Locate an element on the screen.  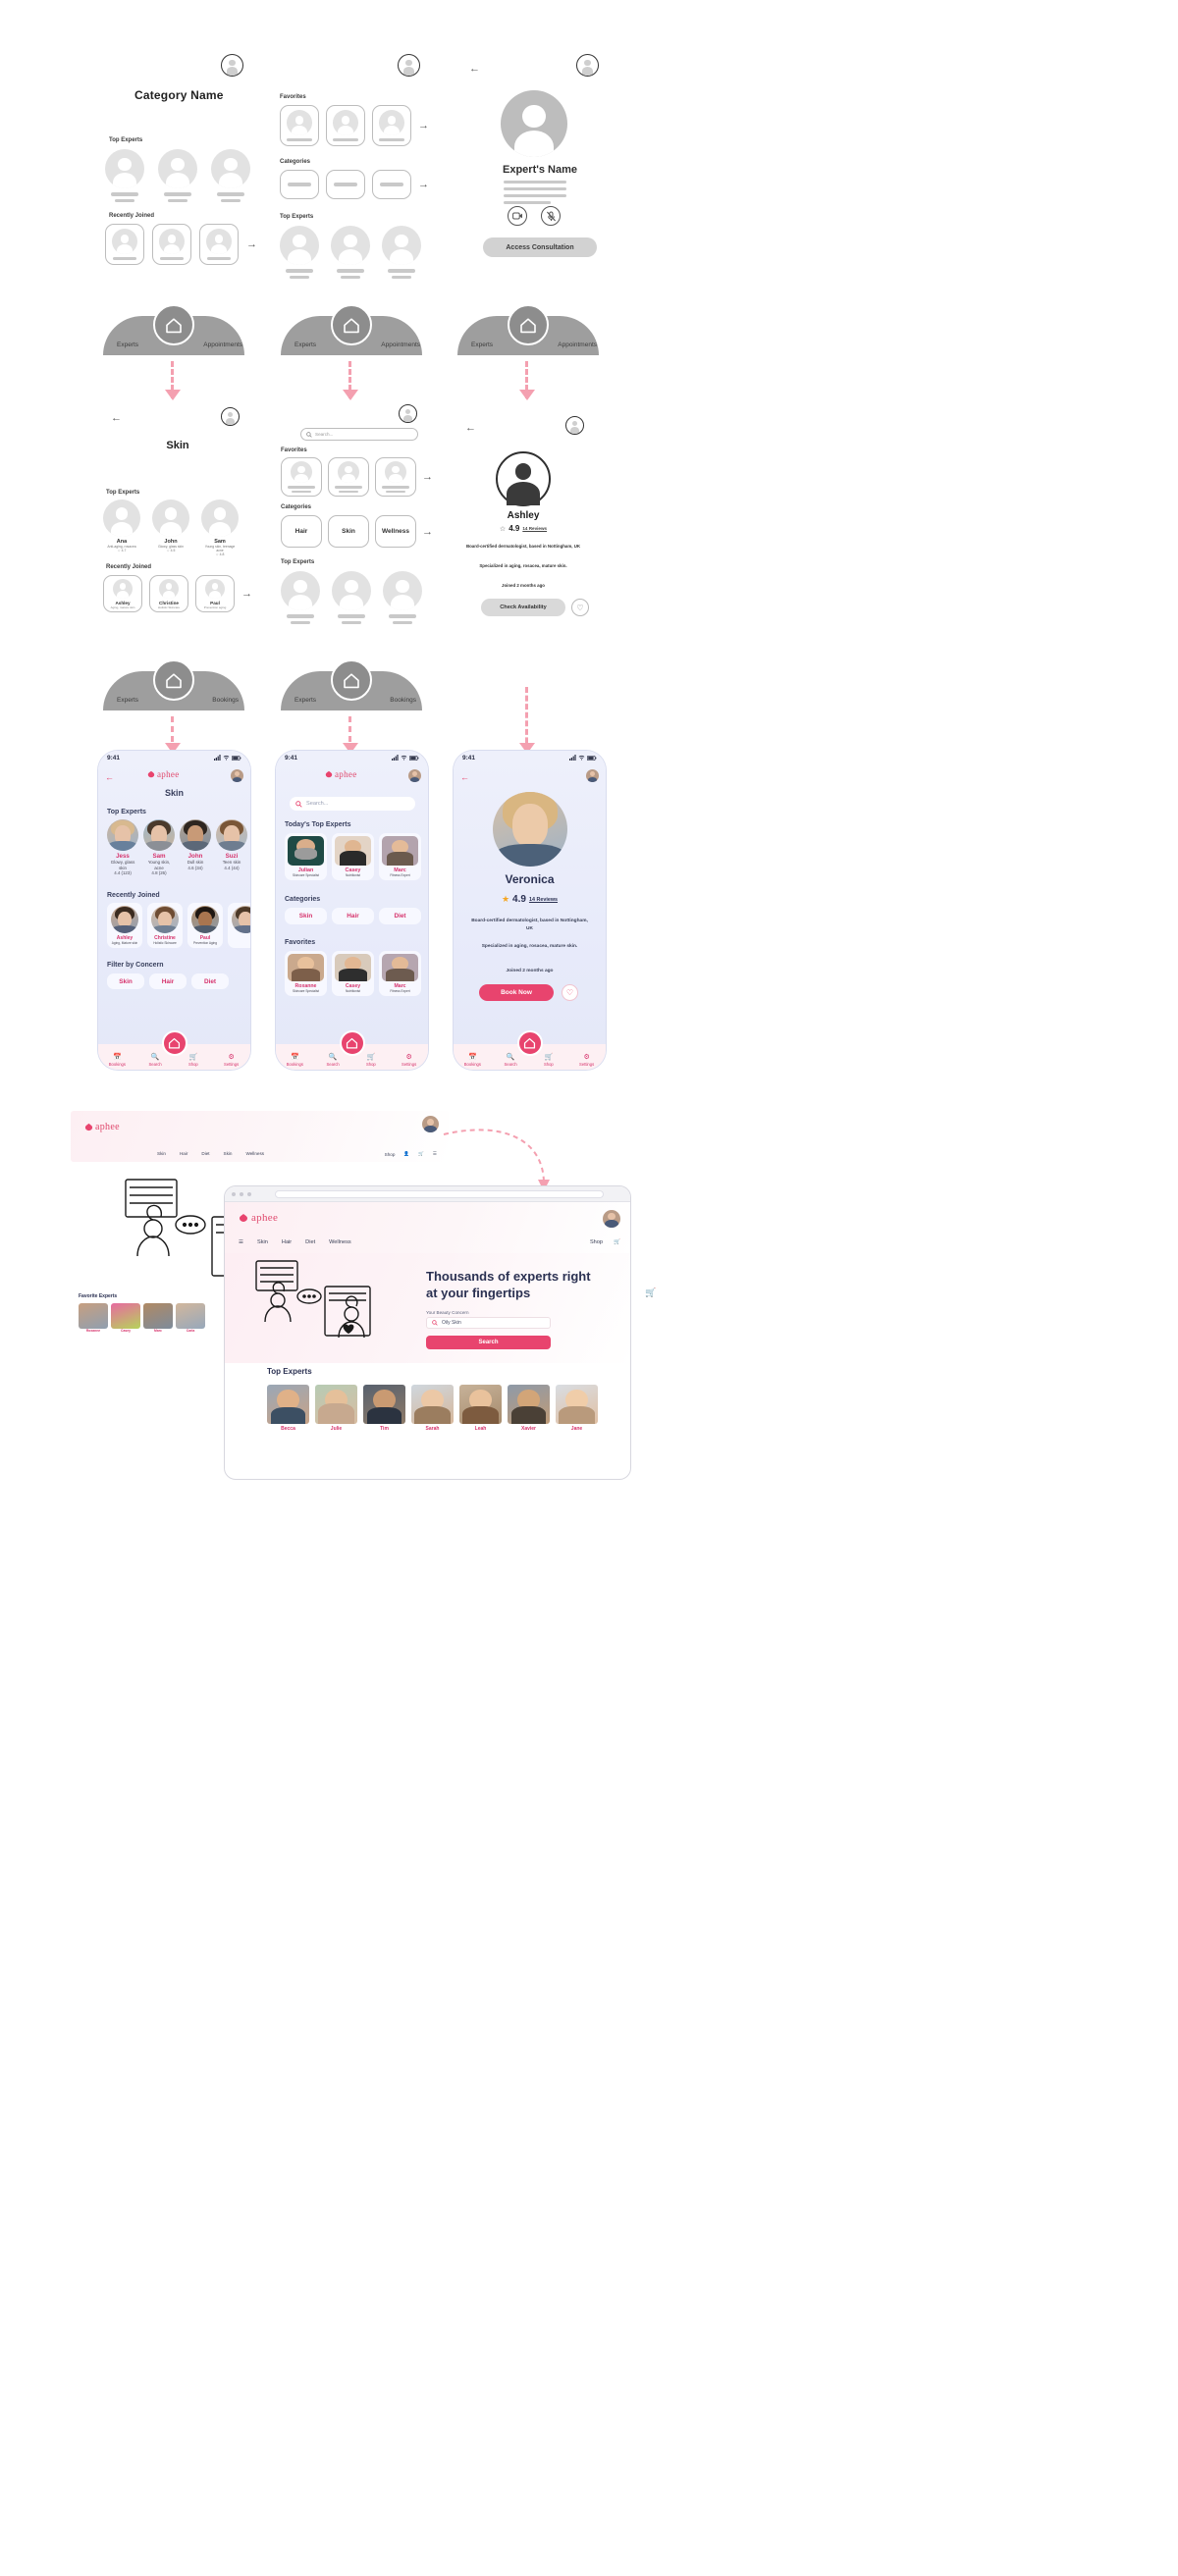
book-now-button: Book Now is located at coordinates (517, 992).